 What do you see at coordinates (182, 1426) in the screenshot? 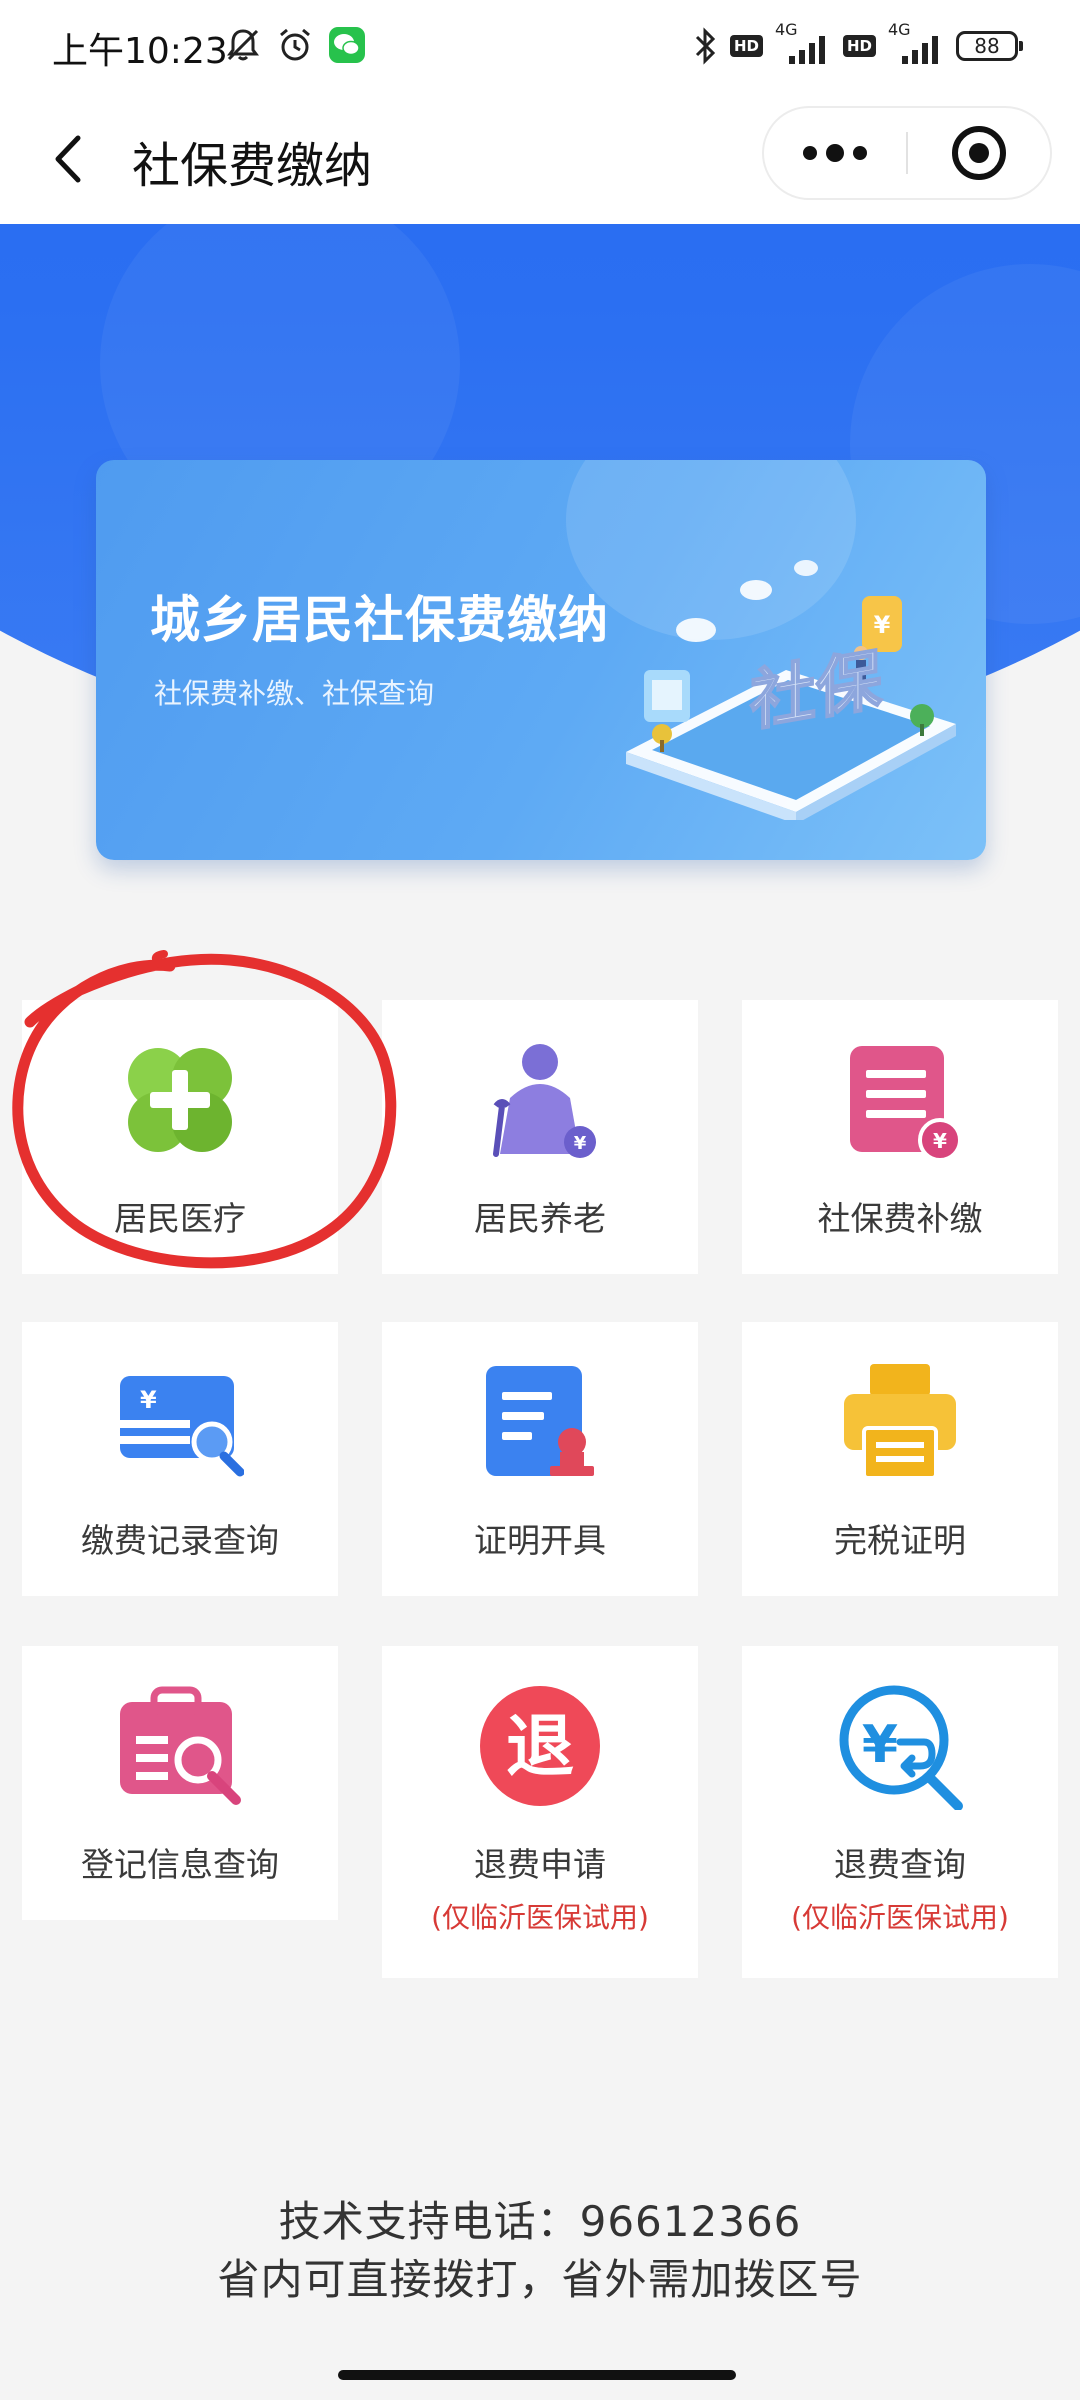
I see `card-search-icon: ¥` at bounding box center [182, 1426].